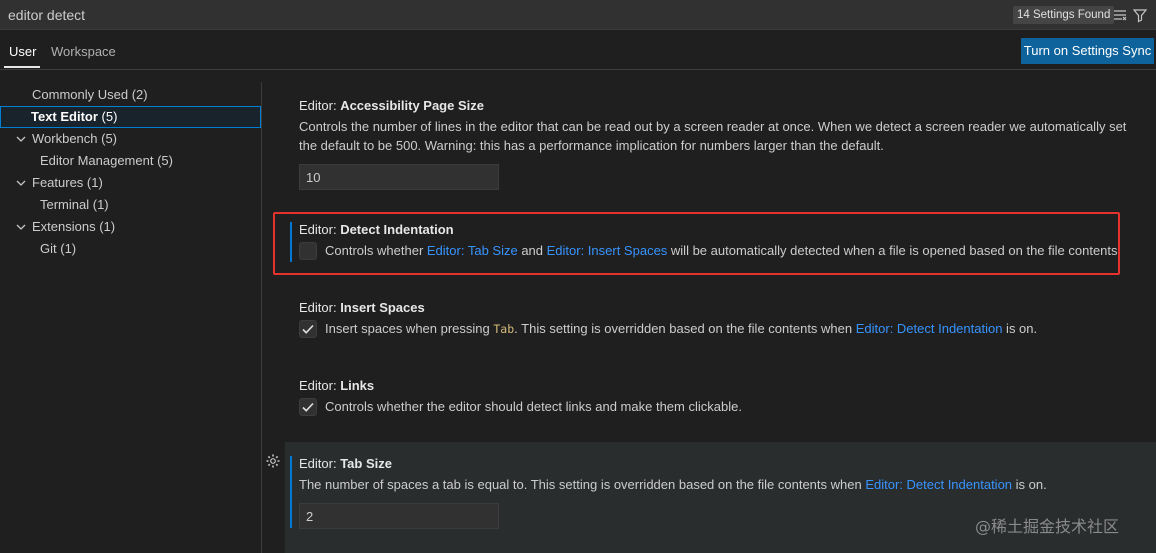 The image size is (1156, 553). What do you see at coordinates (1064, 15) in the screenshot?
I see `settings-found-badge: 14 Settings Found` at bounding box center [1064, 15].